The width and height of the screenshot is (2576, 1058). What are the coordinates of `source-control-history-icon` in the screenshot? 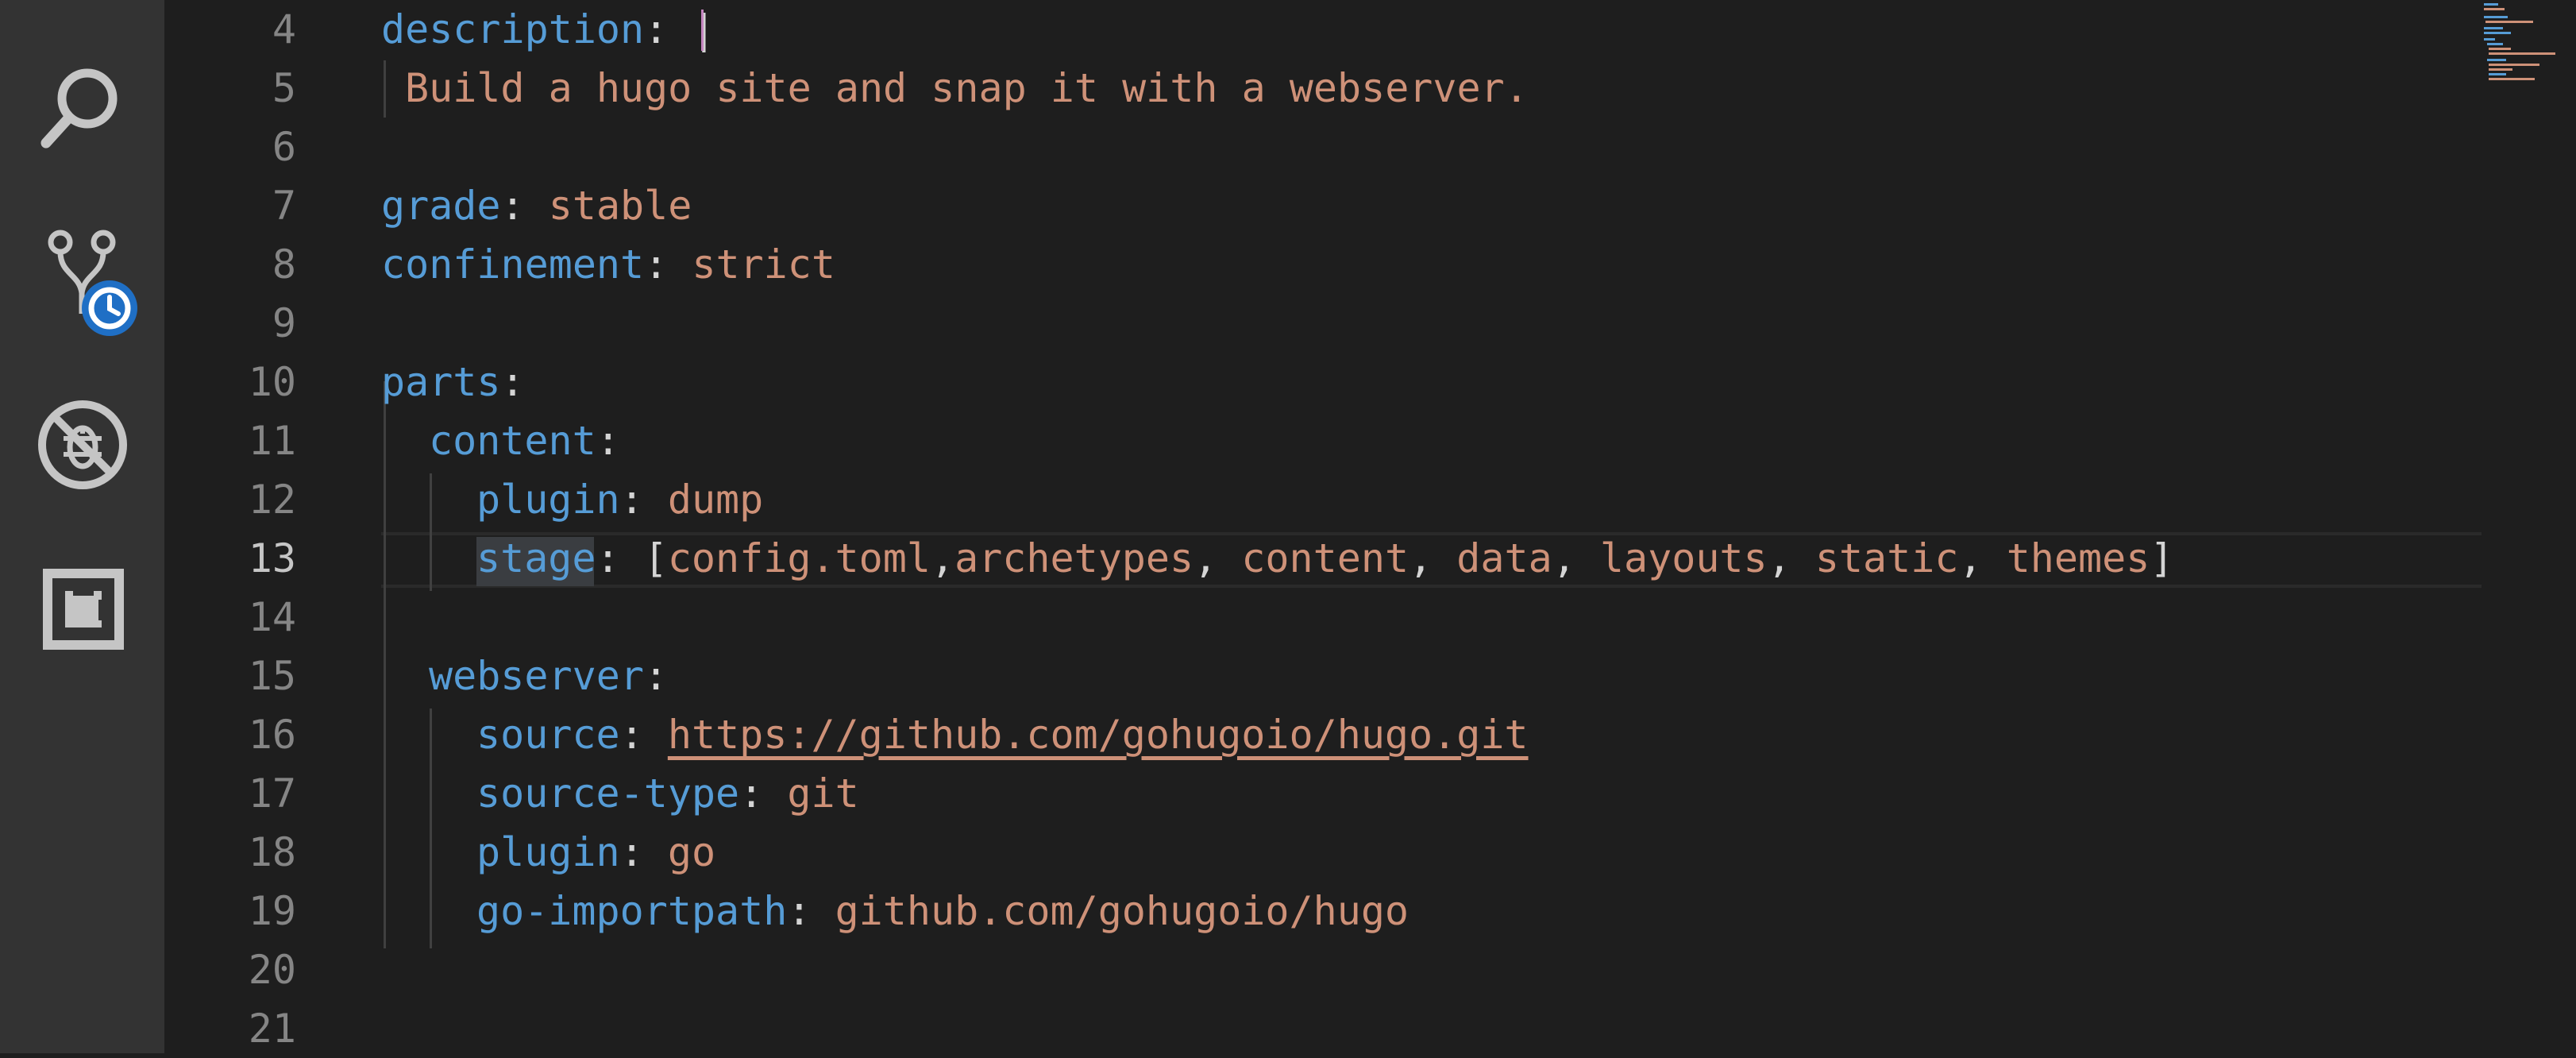 It's located at (92, 283).